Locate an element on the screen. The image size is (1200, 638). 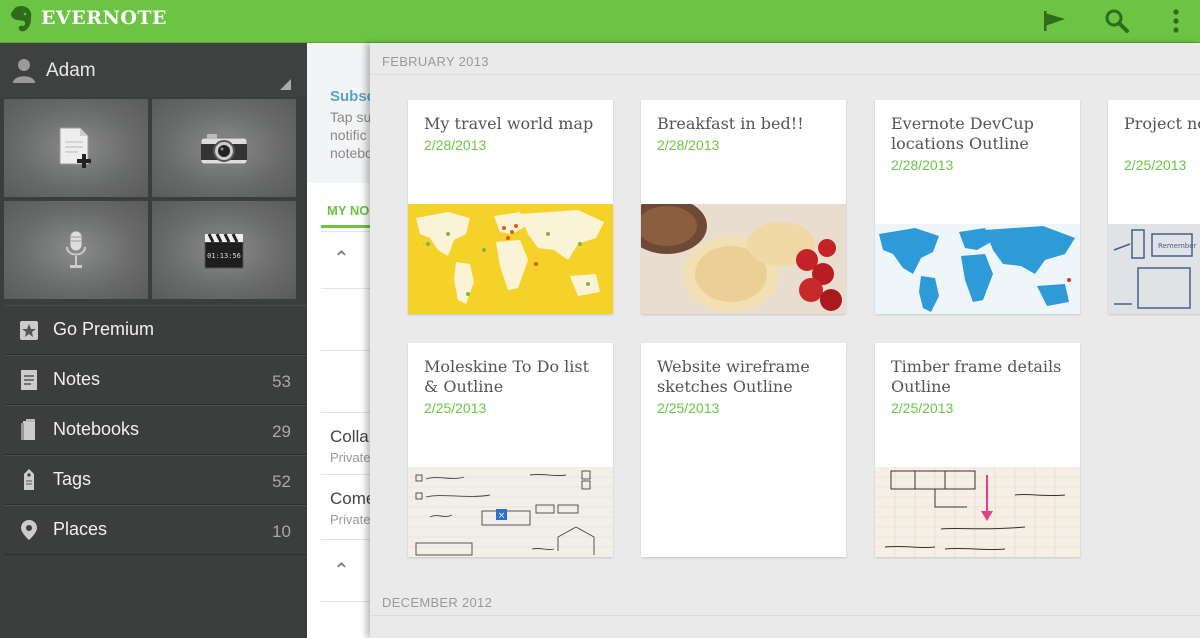
svg-text: Remember is located at coordinates (1177, 246).